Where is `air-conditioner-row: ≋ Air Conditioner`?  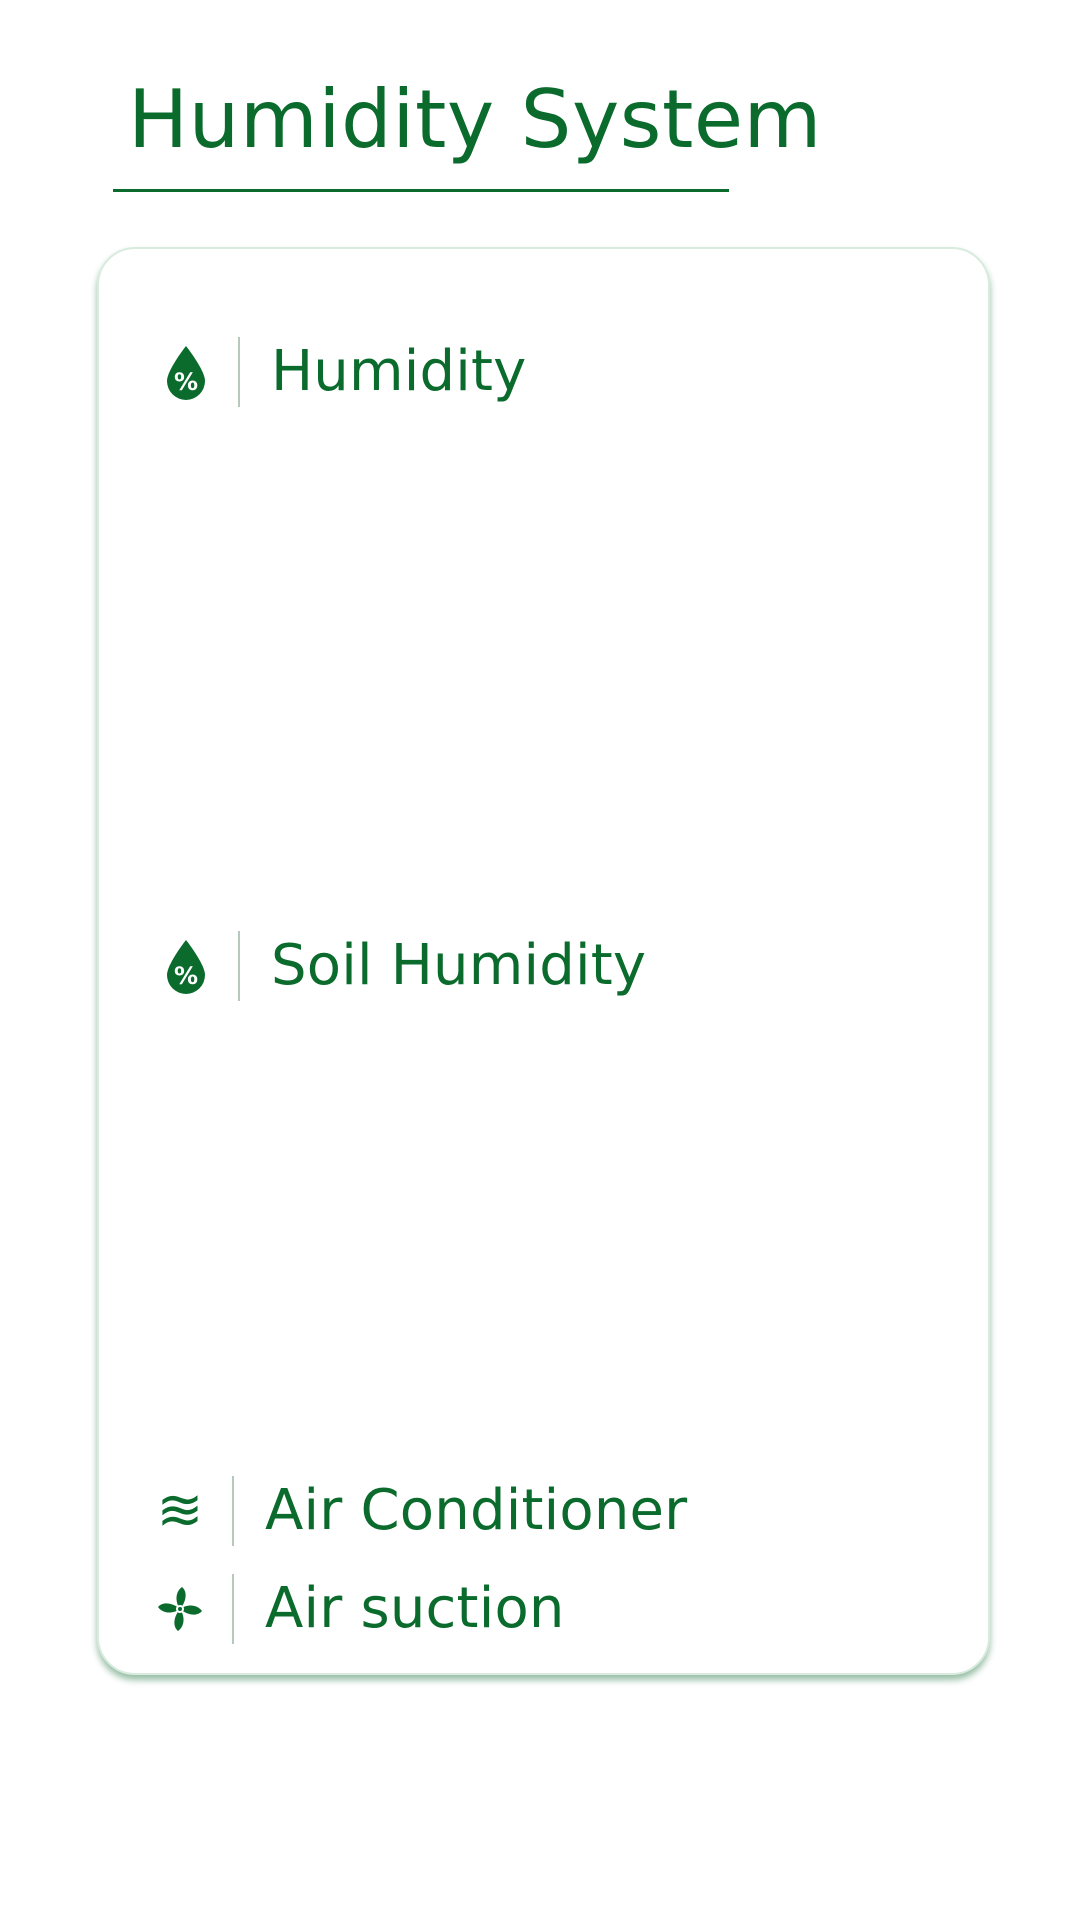
air-conditioner-row: ≋ Air Conditioner is located at coordinates (421, 1511).